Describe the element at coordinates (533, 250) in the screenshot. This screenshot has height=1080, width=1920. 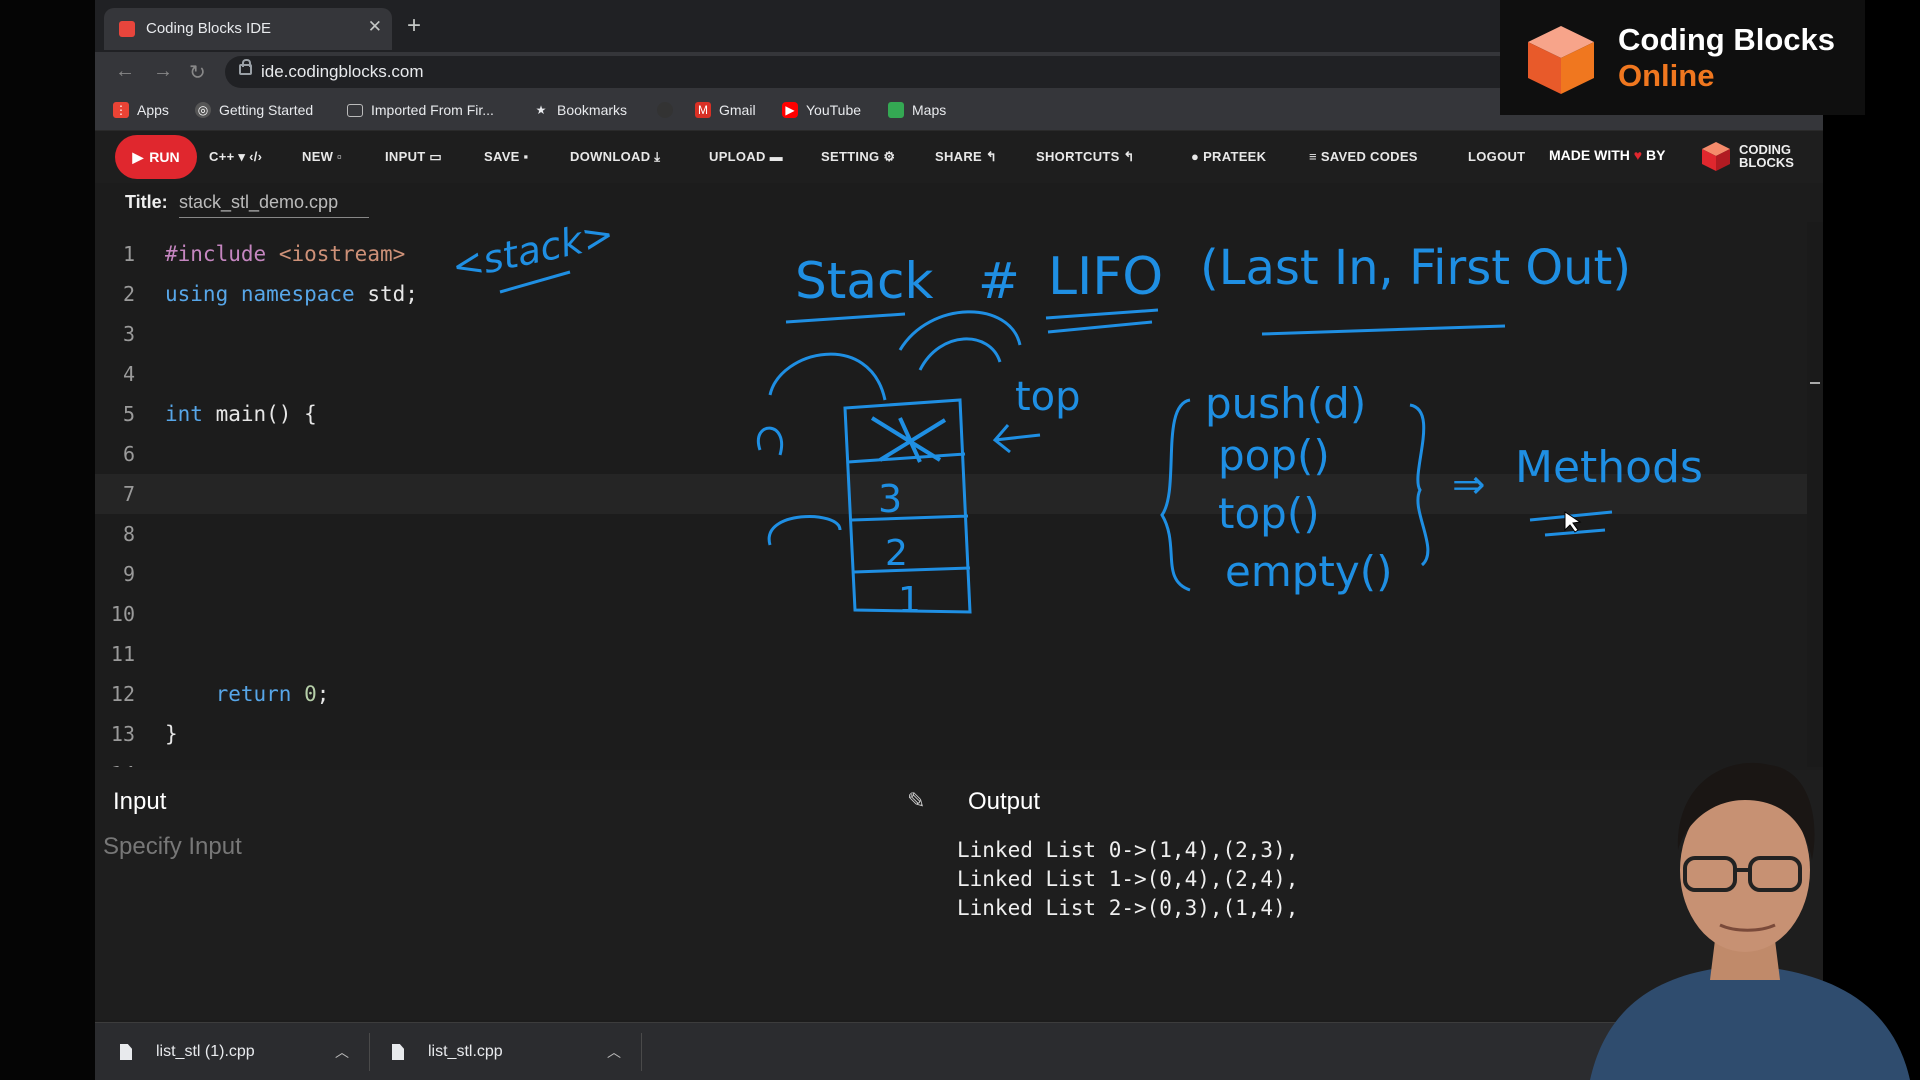
I see `stack-tag-note: <stack>` at that location.